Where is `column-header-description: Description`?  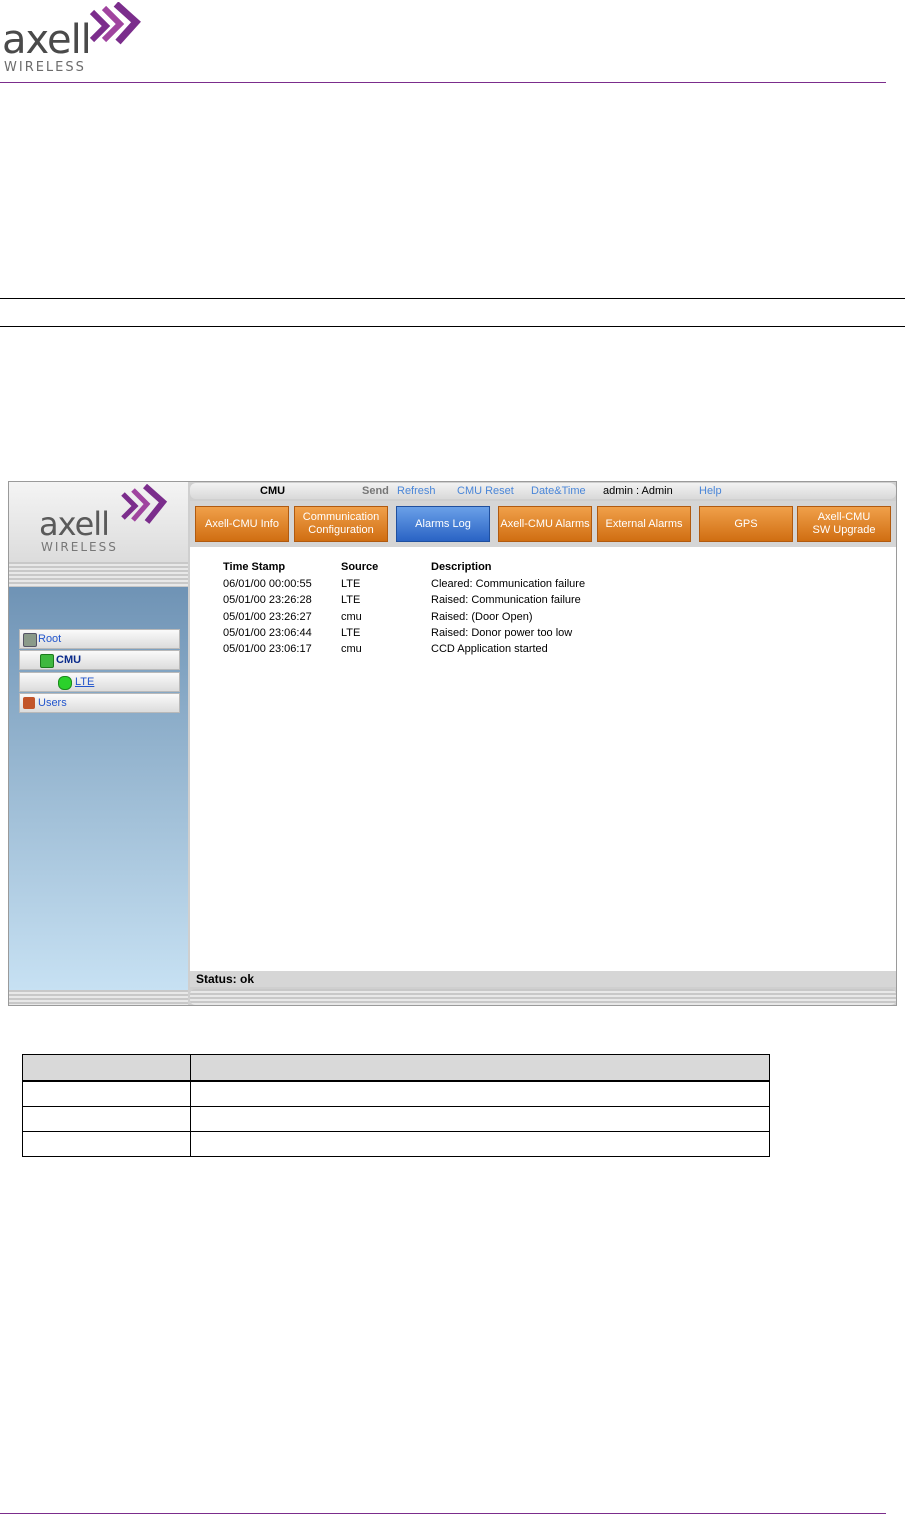
column-header-description: Description is located at coordinates (461, 567).